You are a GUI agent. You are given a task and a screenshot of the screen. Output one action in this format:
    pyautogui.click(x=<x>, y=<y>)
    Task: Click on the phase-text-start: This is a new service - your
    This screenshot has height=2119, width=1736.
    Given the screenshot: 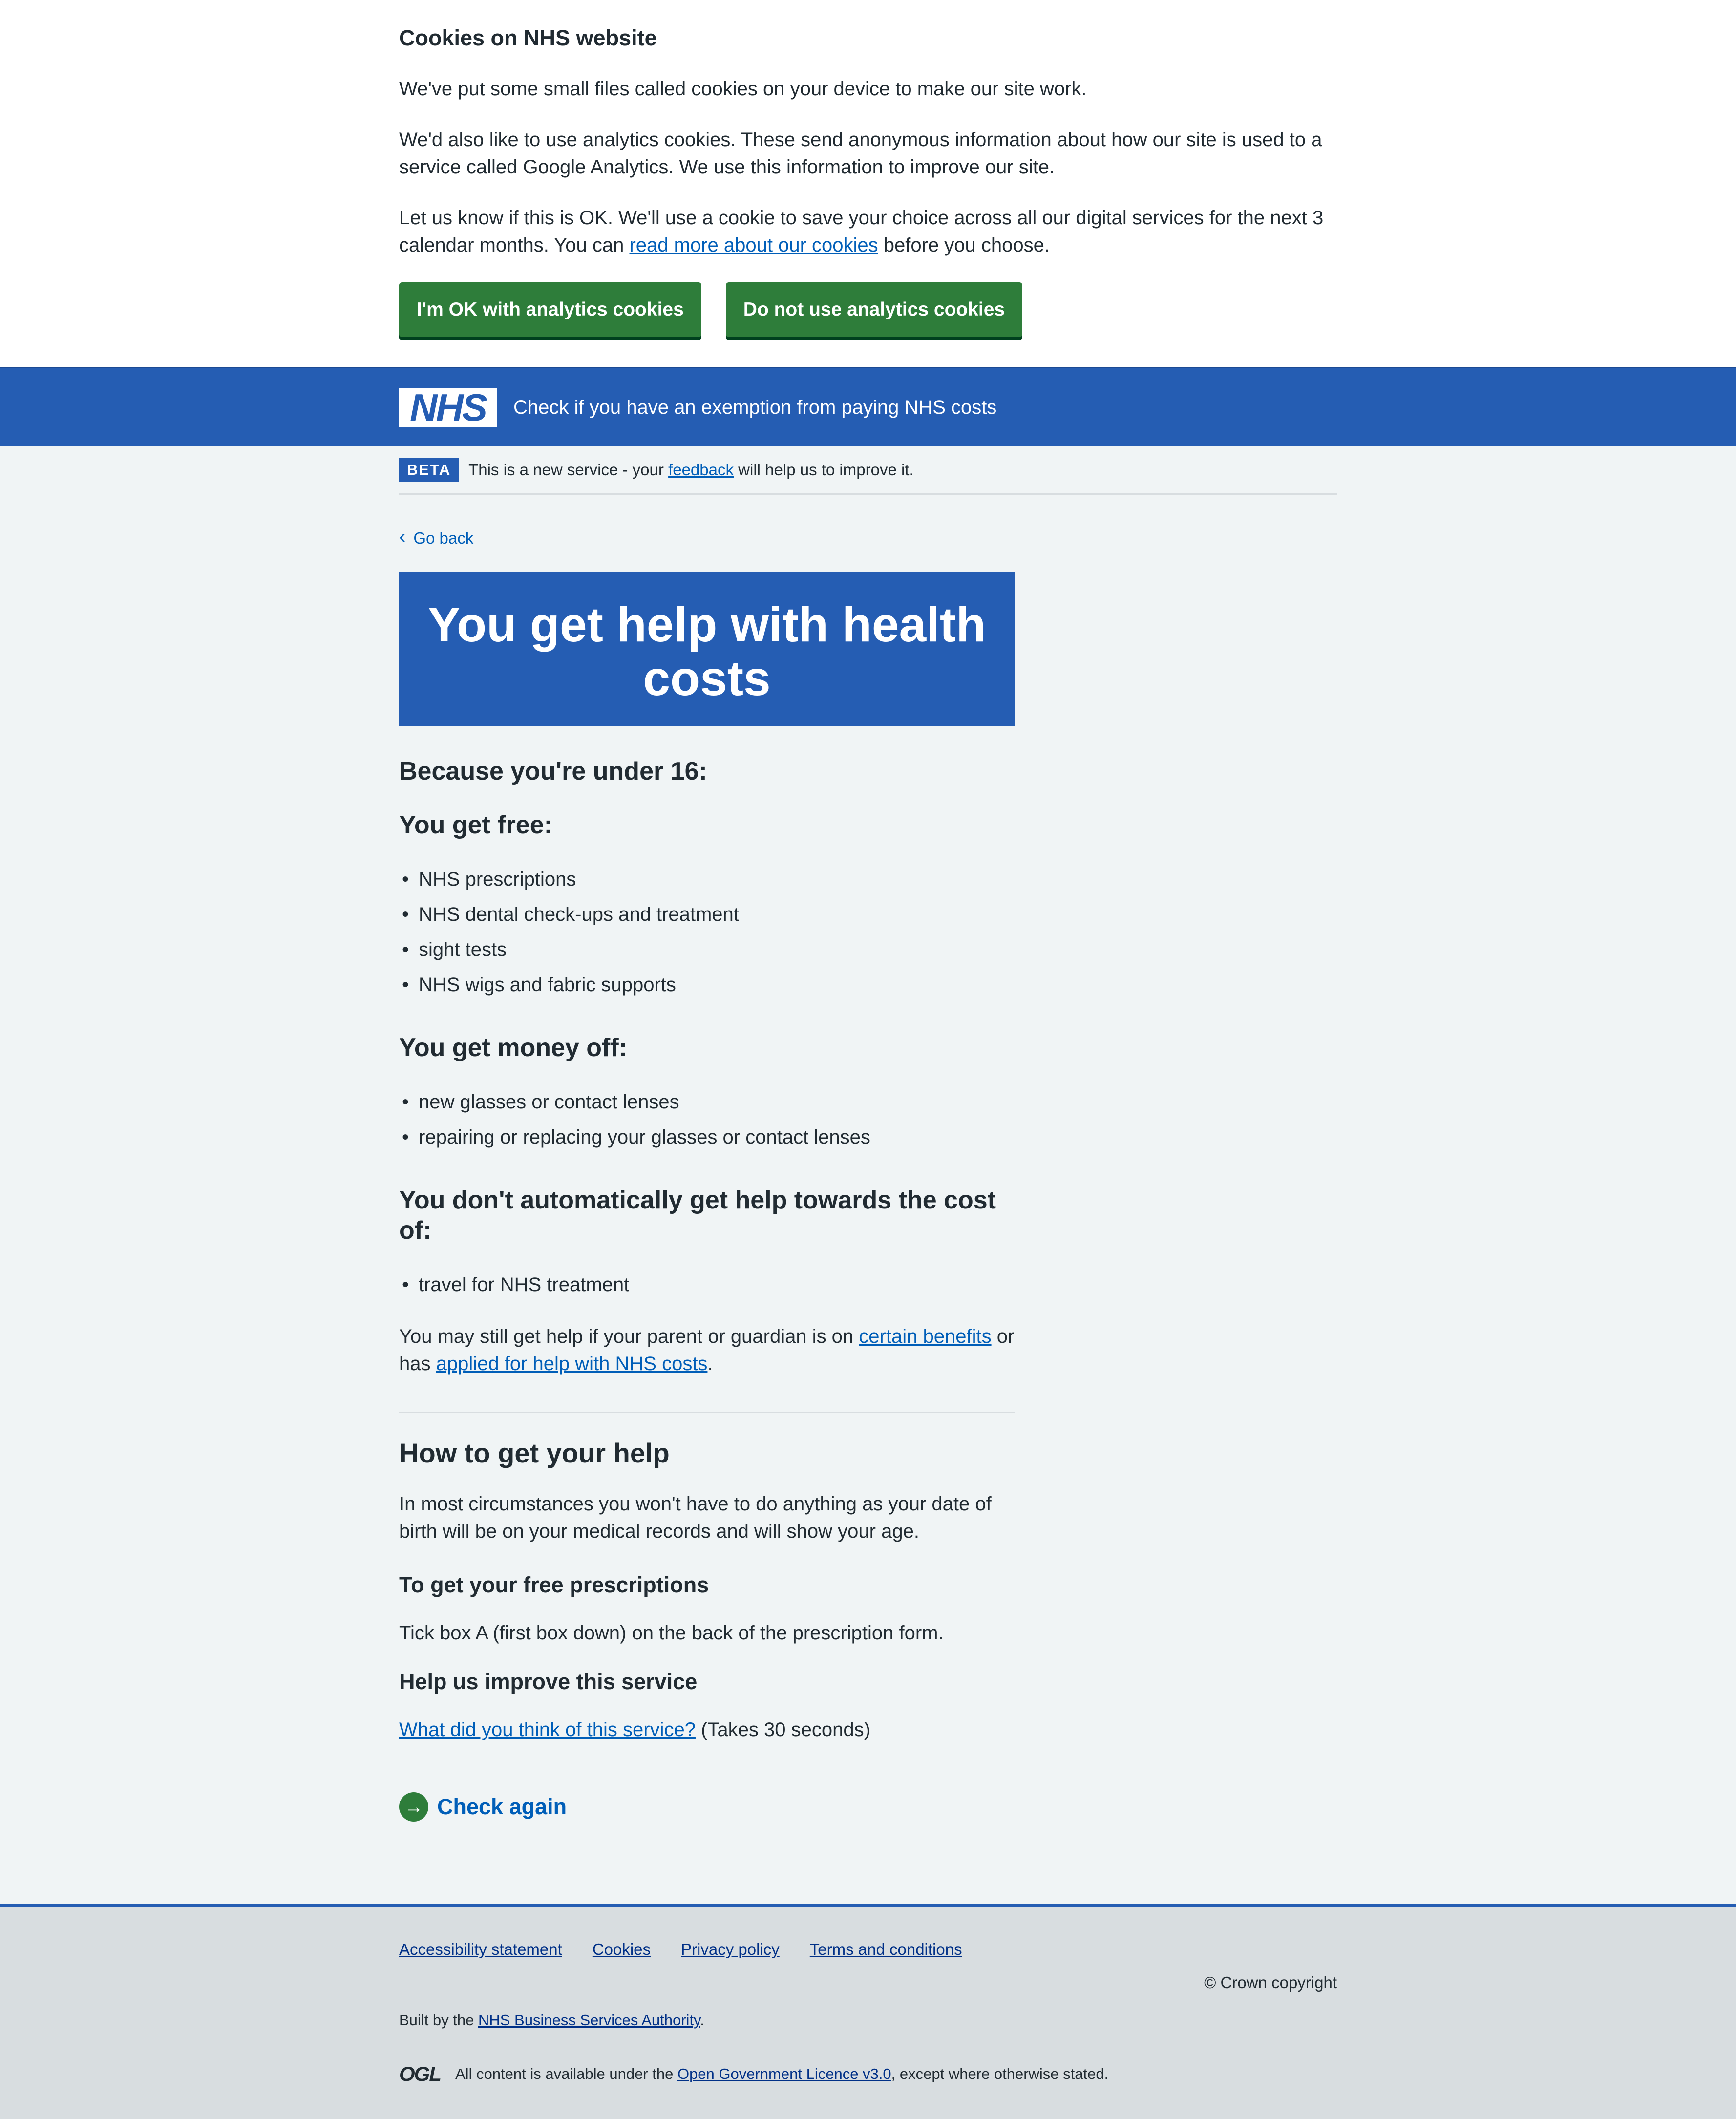 What is the action you would take?
    pyautogui.click(x=568, y=470)
    